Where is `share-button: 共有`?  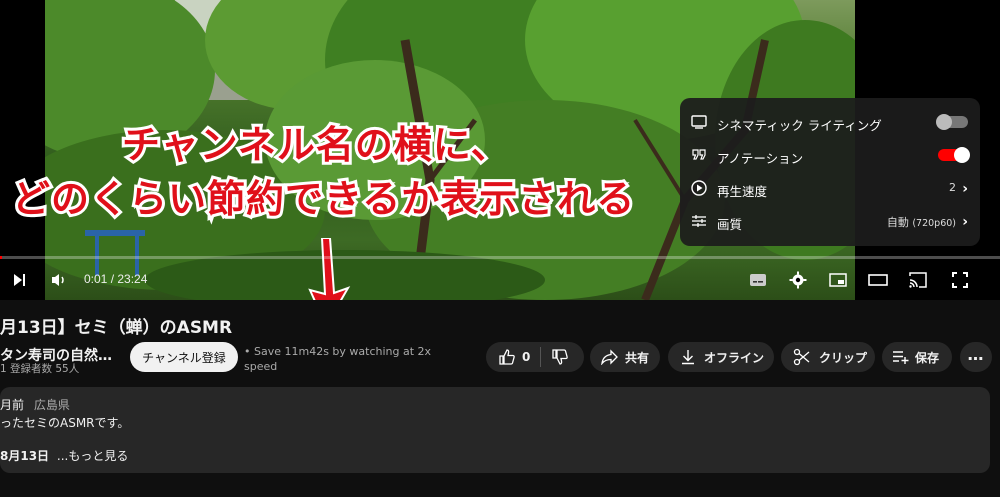 share-button: 共有 is located at coordinates (625, 357).